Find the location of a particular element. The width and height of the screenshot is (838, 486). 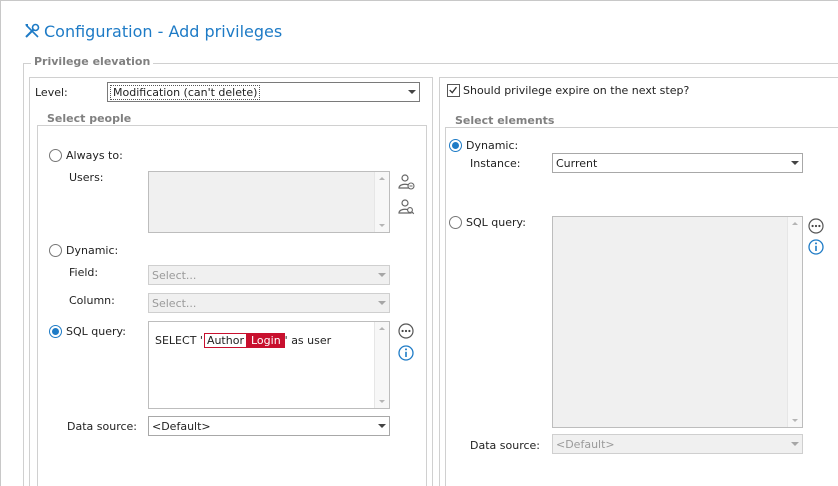

tools-icon is located at coordinates (32, 30).